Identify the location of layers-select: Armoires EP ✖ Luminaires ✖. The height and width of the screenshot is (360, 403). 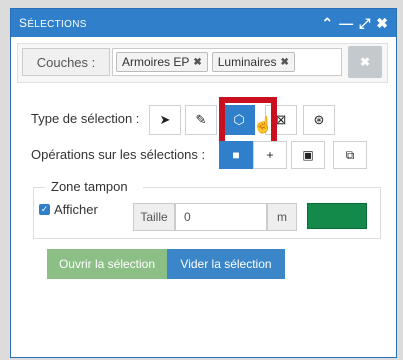
(227, 62).